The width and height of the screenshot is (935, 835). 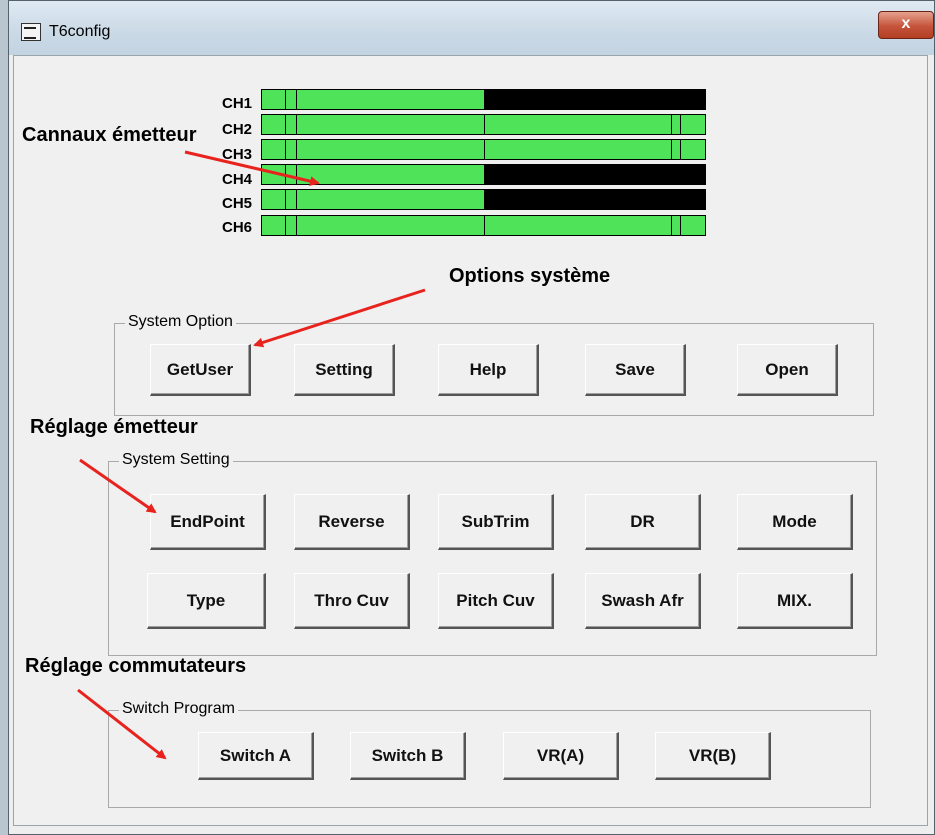 I want to click on open-button: Open, so click(x=787, y=370).